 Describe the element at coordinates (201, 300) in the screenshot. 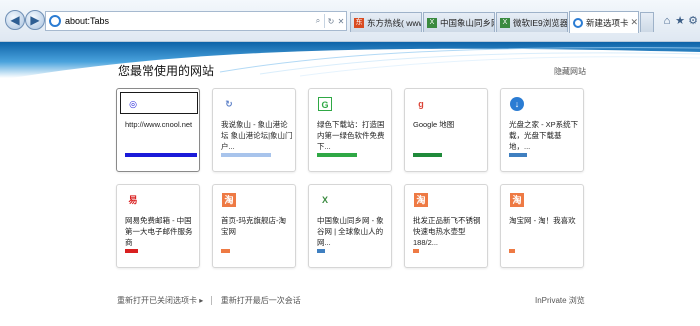

I see `chevron-right-icon: ▸` at that location.